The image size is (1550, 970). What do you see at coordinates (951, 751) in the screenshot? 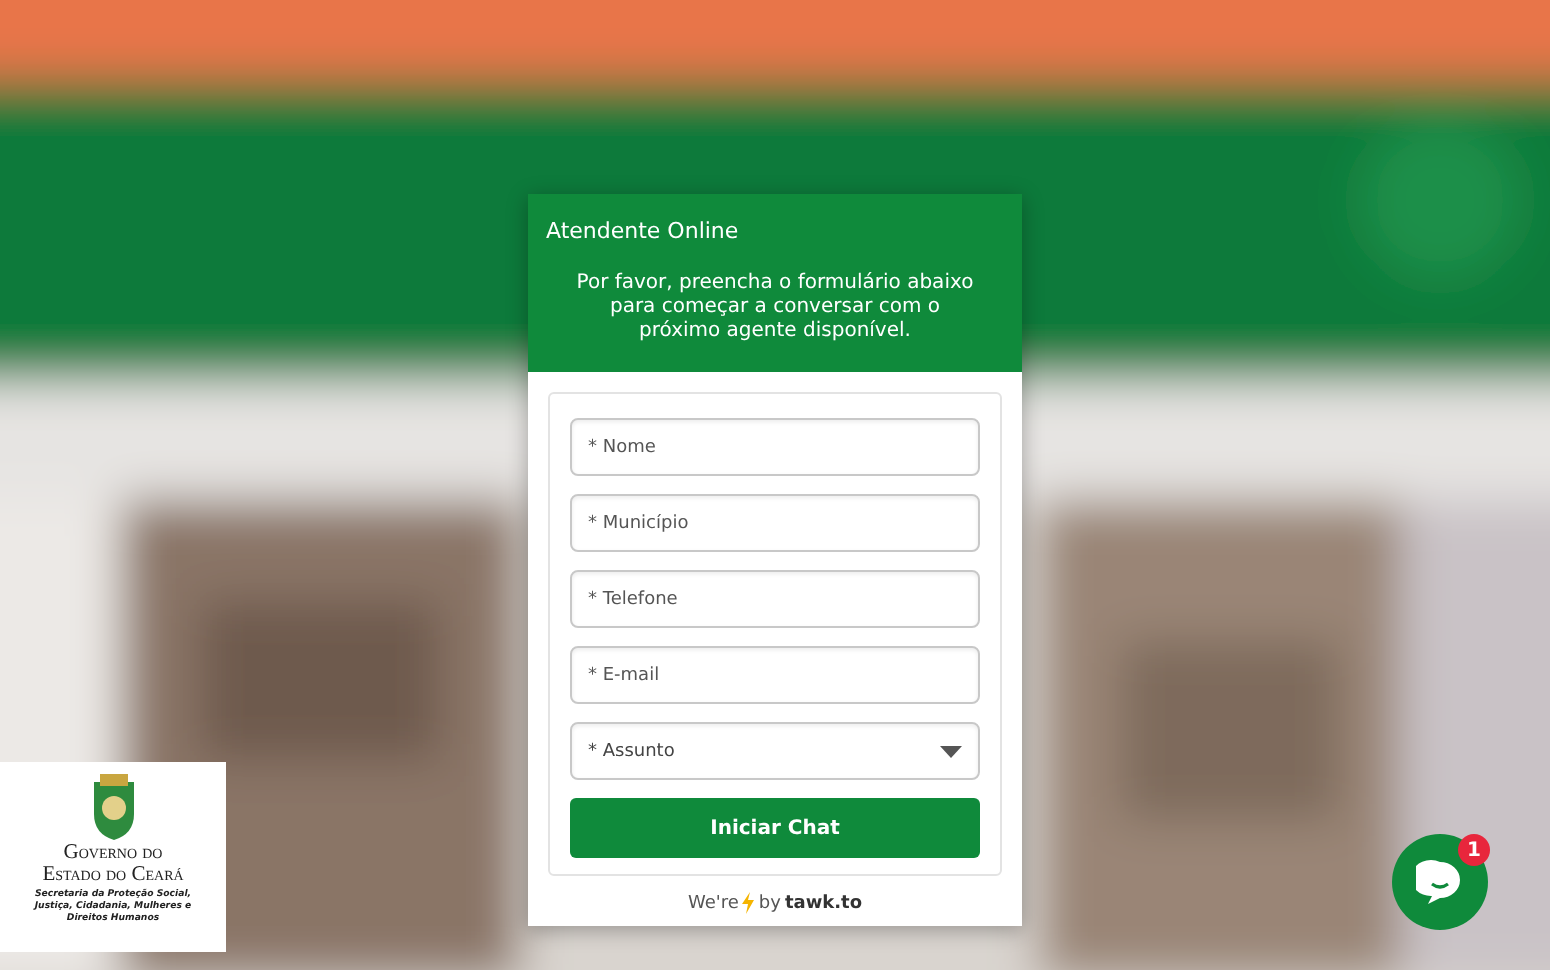
I see `caret-icon` at bounding box center [951, 751].